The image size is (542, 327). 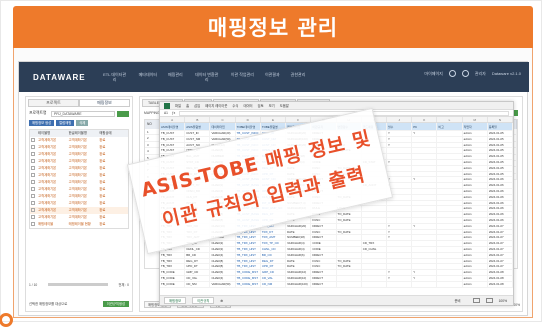 What do you see at coordinates (42, 123) in the screenshot?
I see `create-mapping-button: 매핑정보 생성` at bounding box center [42, 123].